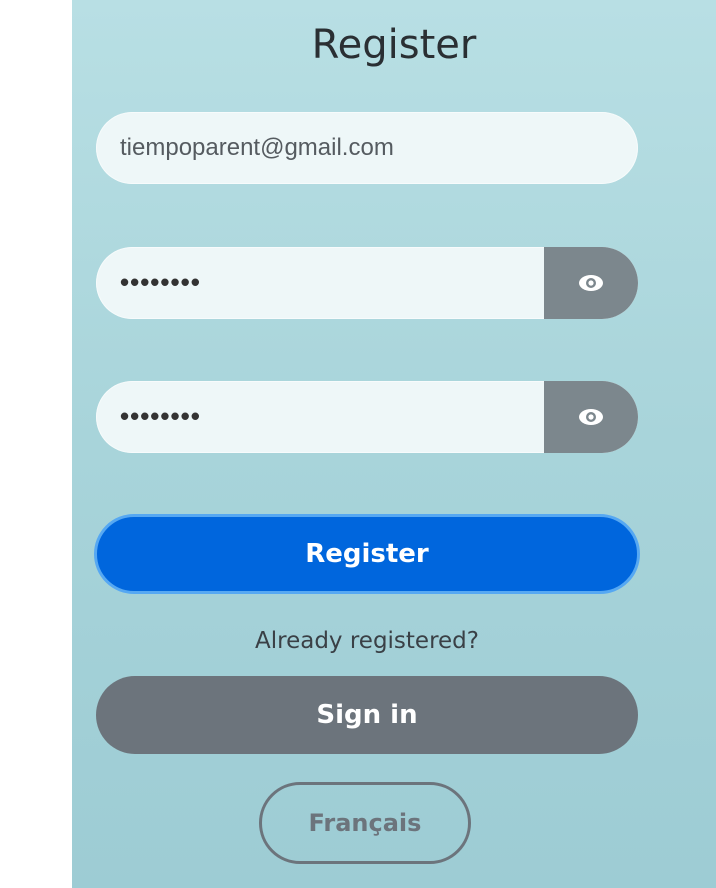  Describe the element at coordinates (257, 148) in the screenshot. I see `email-value: tiempoparent@gmail.com` at that location.